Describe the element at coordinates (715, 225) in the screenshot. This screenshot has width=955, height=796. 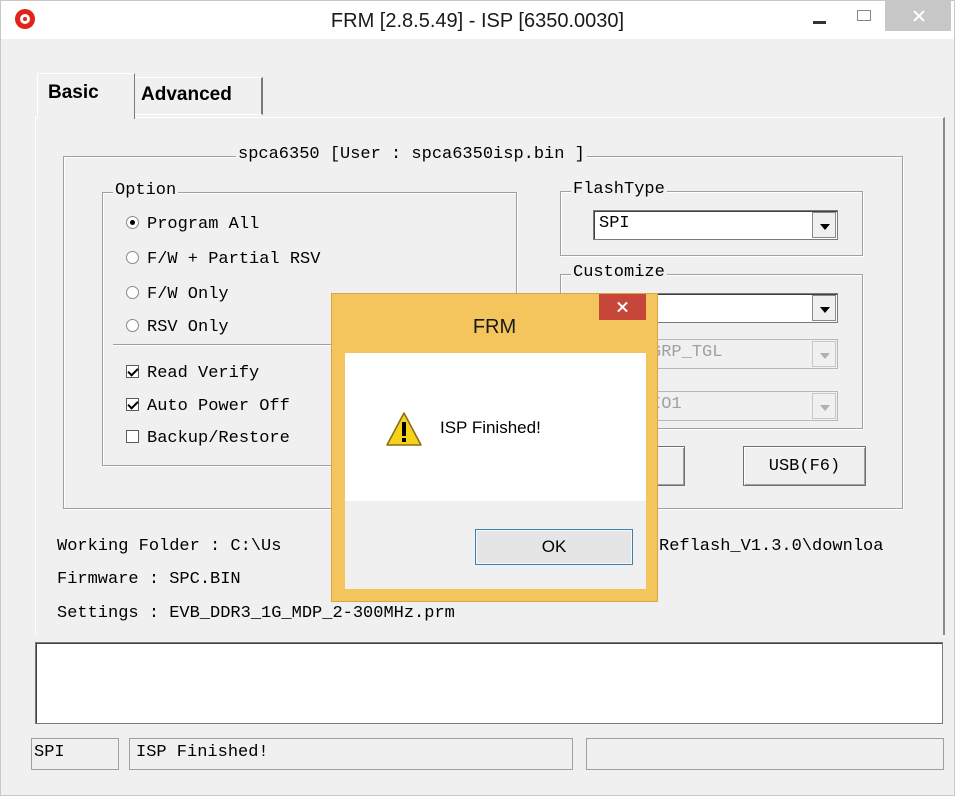
I see `flashtype-select: SPI` at that location.